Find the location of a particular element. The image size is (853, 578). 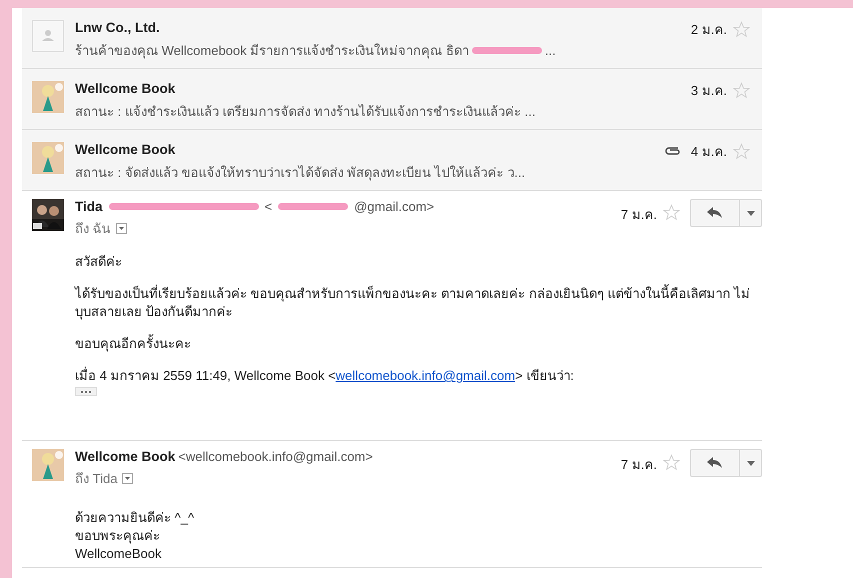

sender-email: <wellcomebook.info@gmail.com> is located at coordinates (275, 456).